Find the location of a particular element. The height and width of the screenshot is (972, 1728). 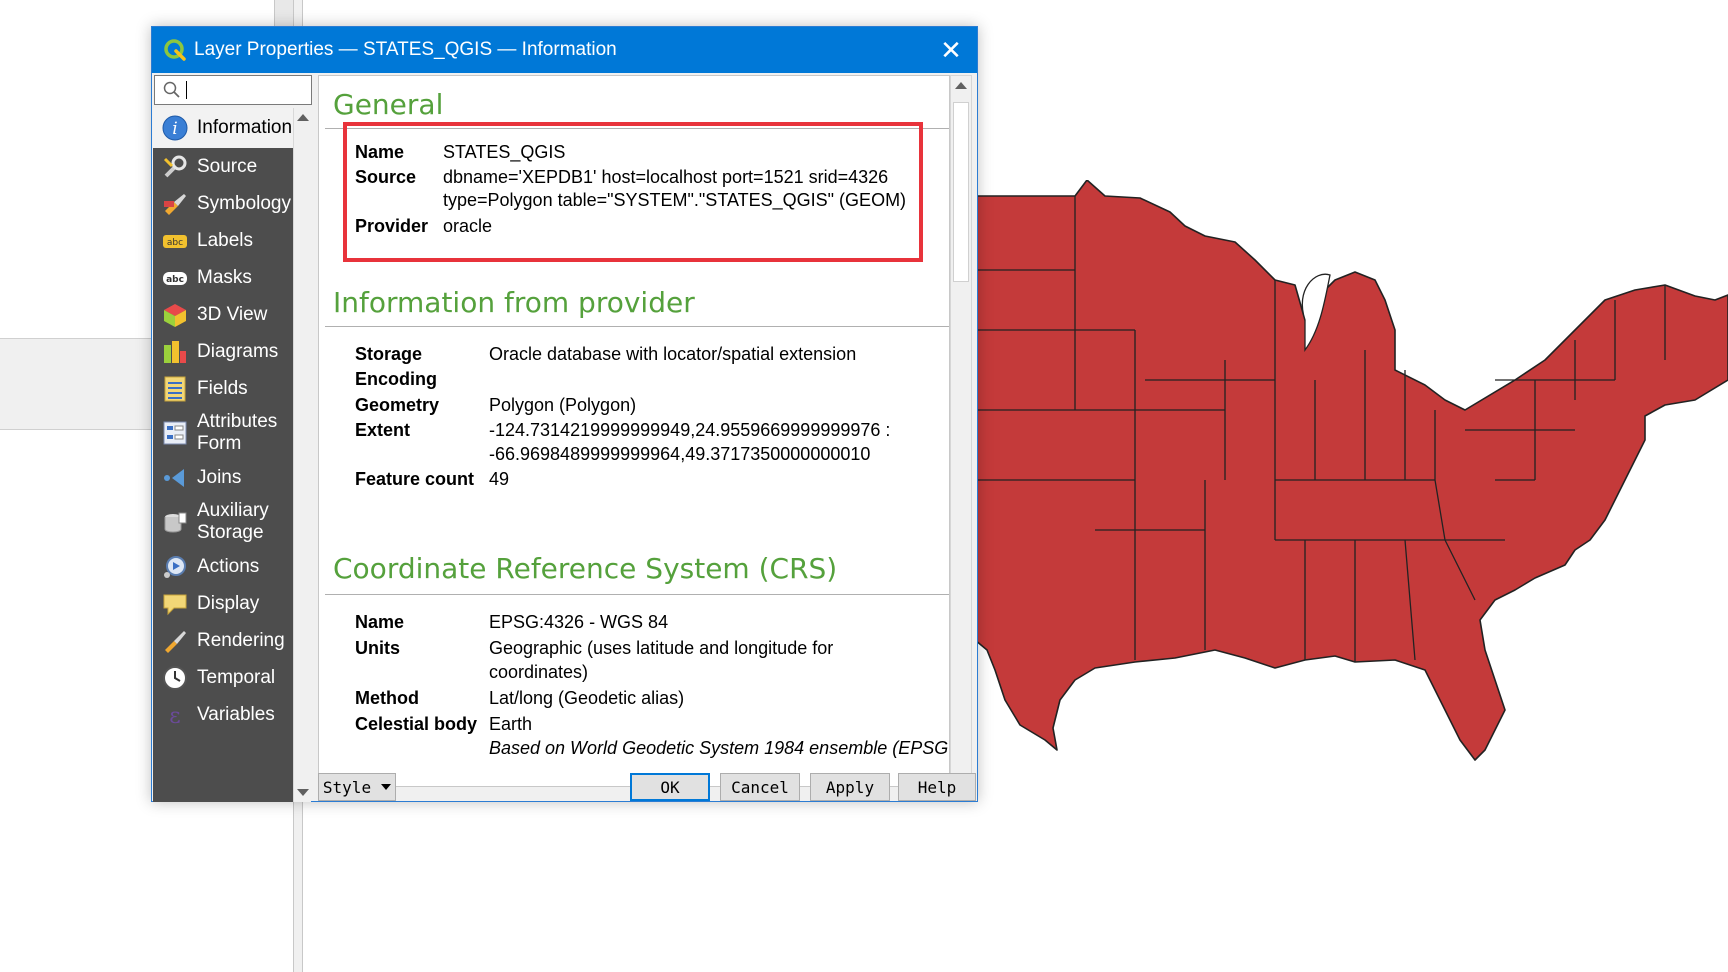

scrollbar-thumb is located at coordinates (961, 192).